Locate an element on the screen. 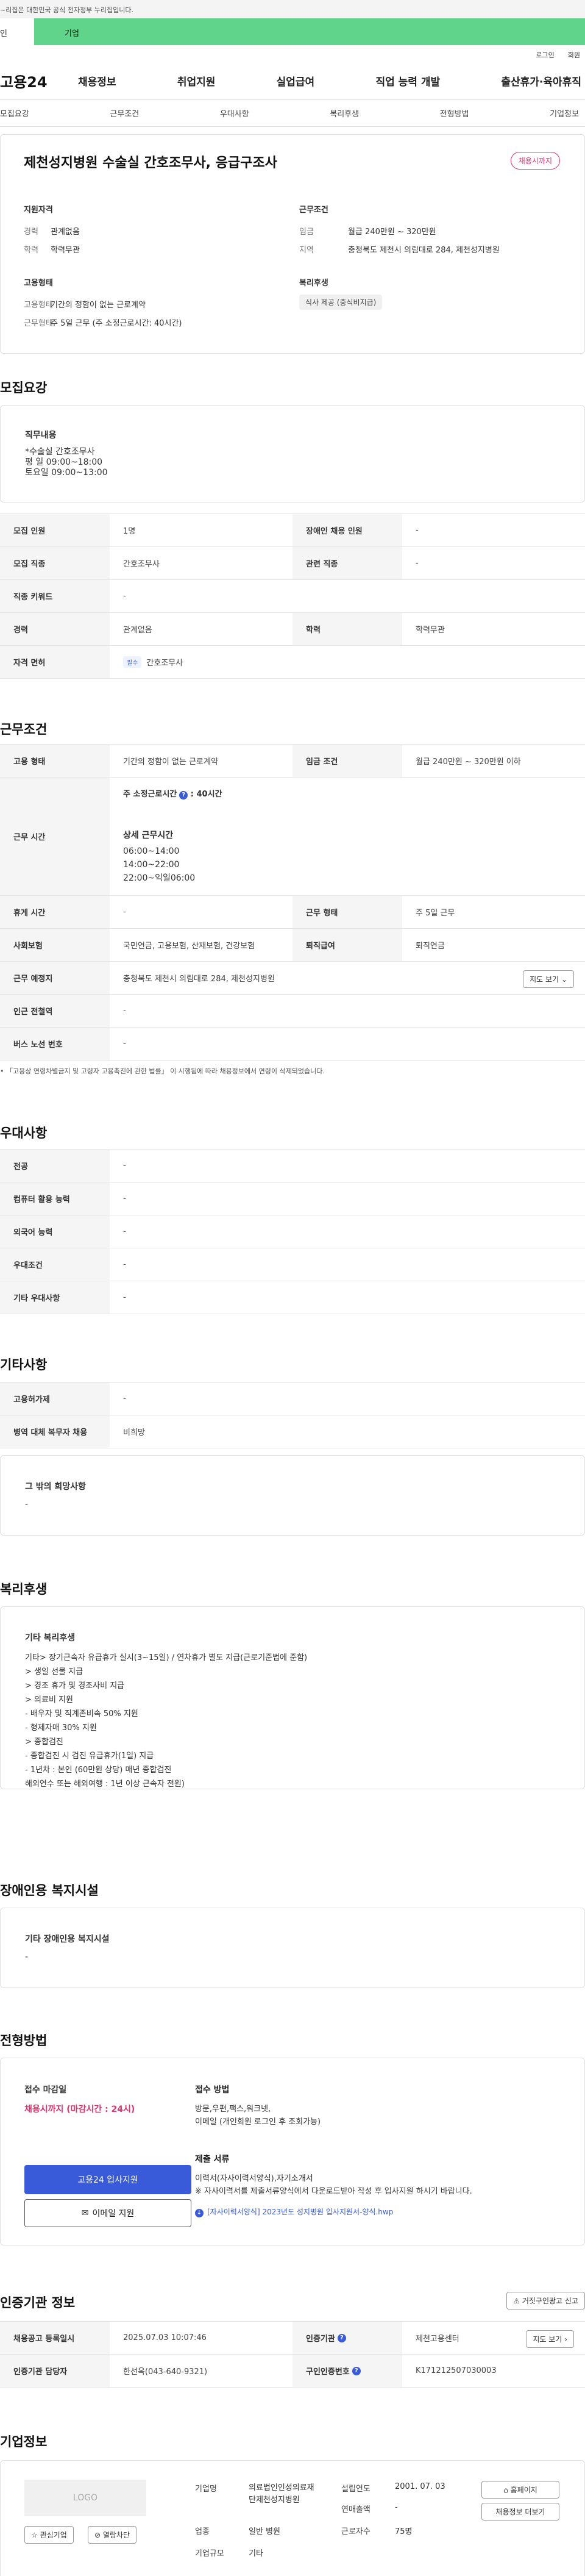 The width and height of the screenshot is (585, 2576). other-key: 고용허가제 is located at coordinates (55, 1399).